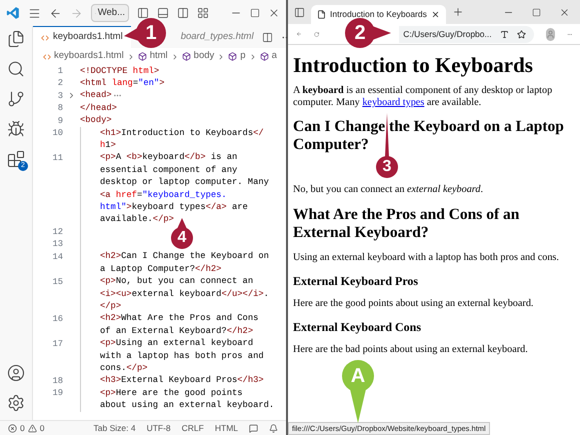 This screenshot has height=435, width=580. Describe the element at coordinates (57, 257) in the screenshot. I see `line-number: 14` at that location.